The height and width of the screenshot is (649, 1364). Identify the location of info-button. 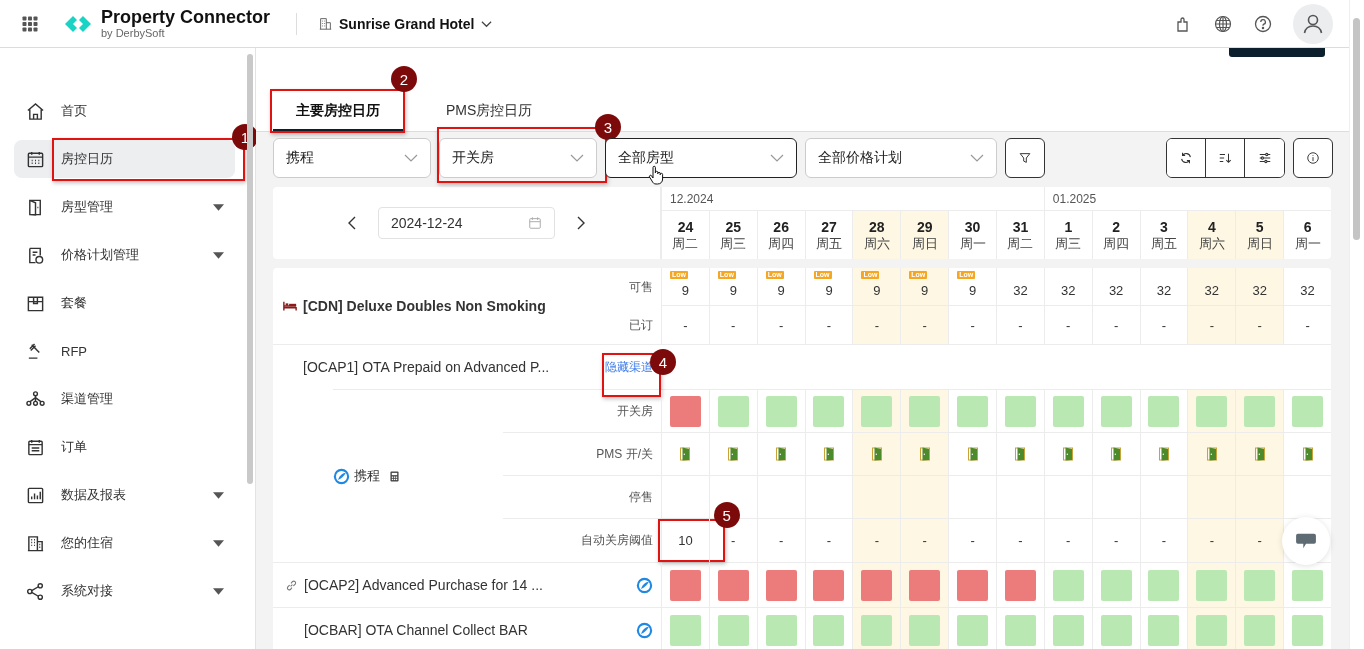
(1313, 158).